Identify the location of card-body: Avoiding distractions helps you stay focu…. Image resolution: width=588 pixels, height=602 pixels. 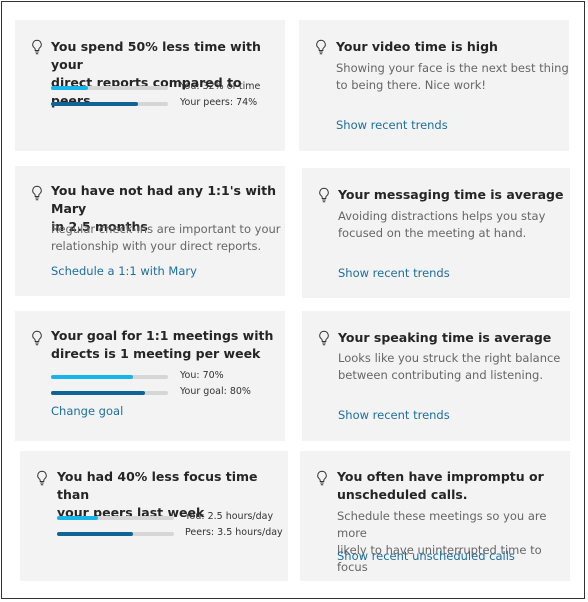
(442, 224).